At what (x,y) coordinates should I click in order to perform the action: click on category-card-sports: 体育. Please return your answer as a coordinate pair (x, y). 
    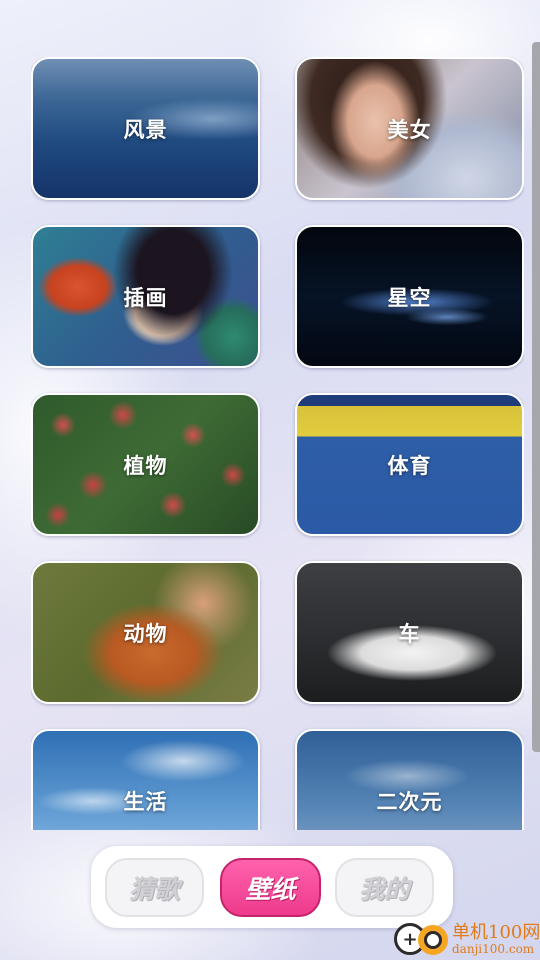
    Looking at the image, I should click on (409, 464).